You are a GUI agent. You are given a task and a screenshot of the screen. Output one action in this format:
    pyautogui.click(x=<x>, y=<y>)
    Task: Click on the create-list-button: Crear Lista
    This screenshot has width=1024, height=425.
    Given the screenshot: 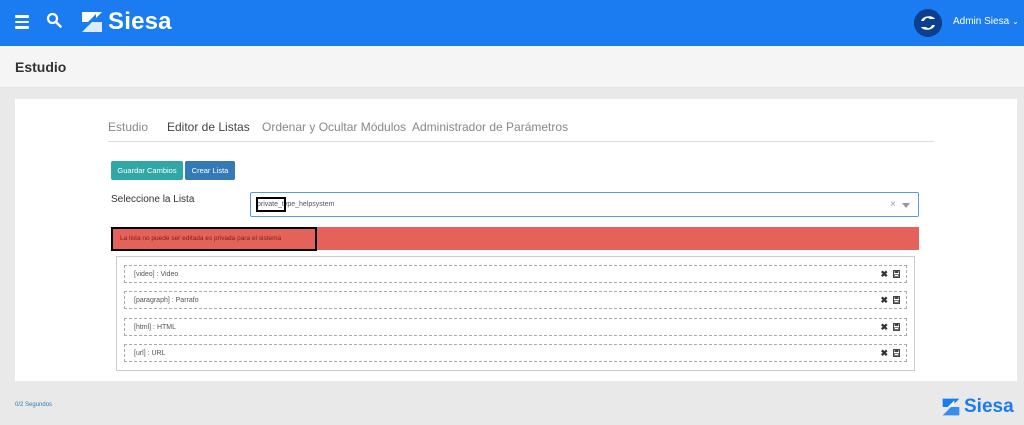 What is the action you would take?
    pyautogui.click(x=210, y=170)
    